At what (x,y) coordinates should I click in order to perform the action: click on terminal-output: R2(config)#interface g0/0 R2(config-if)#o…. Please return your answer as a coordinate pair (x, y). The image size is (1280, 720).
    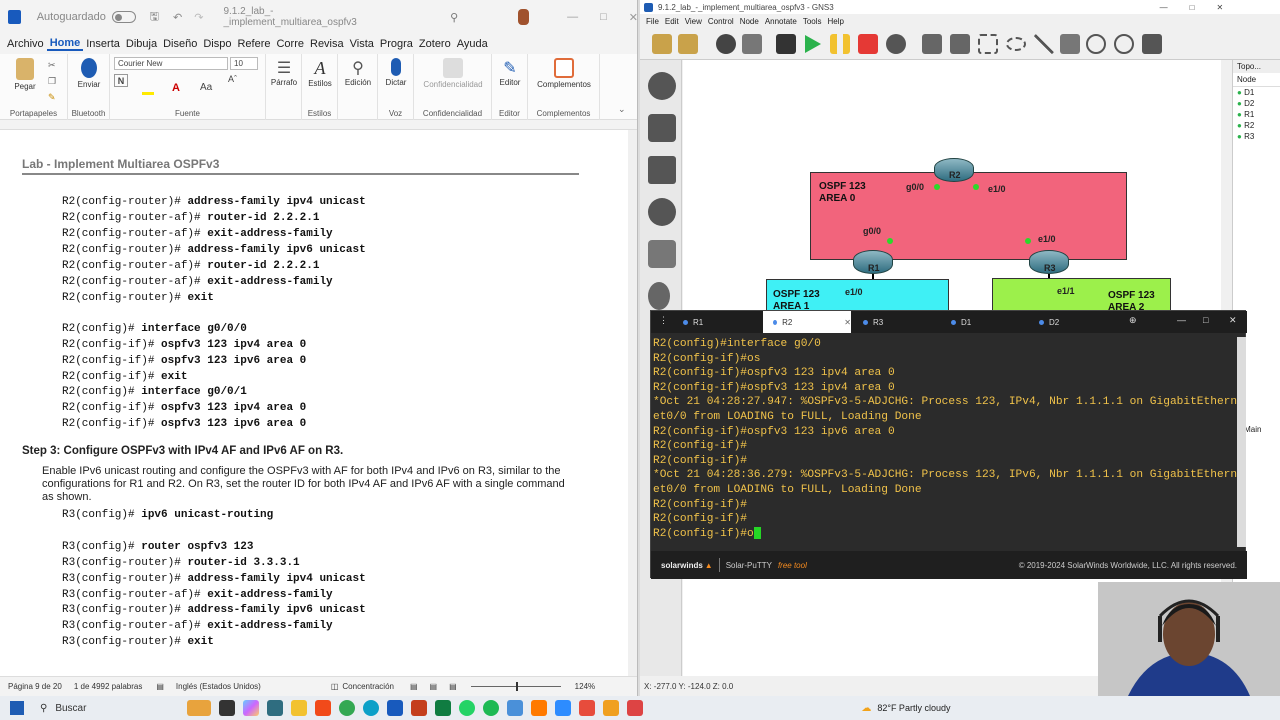
    Looking at the image, I should click on (945, 442).